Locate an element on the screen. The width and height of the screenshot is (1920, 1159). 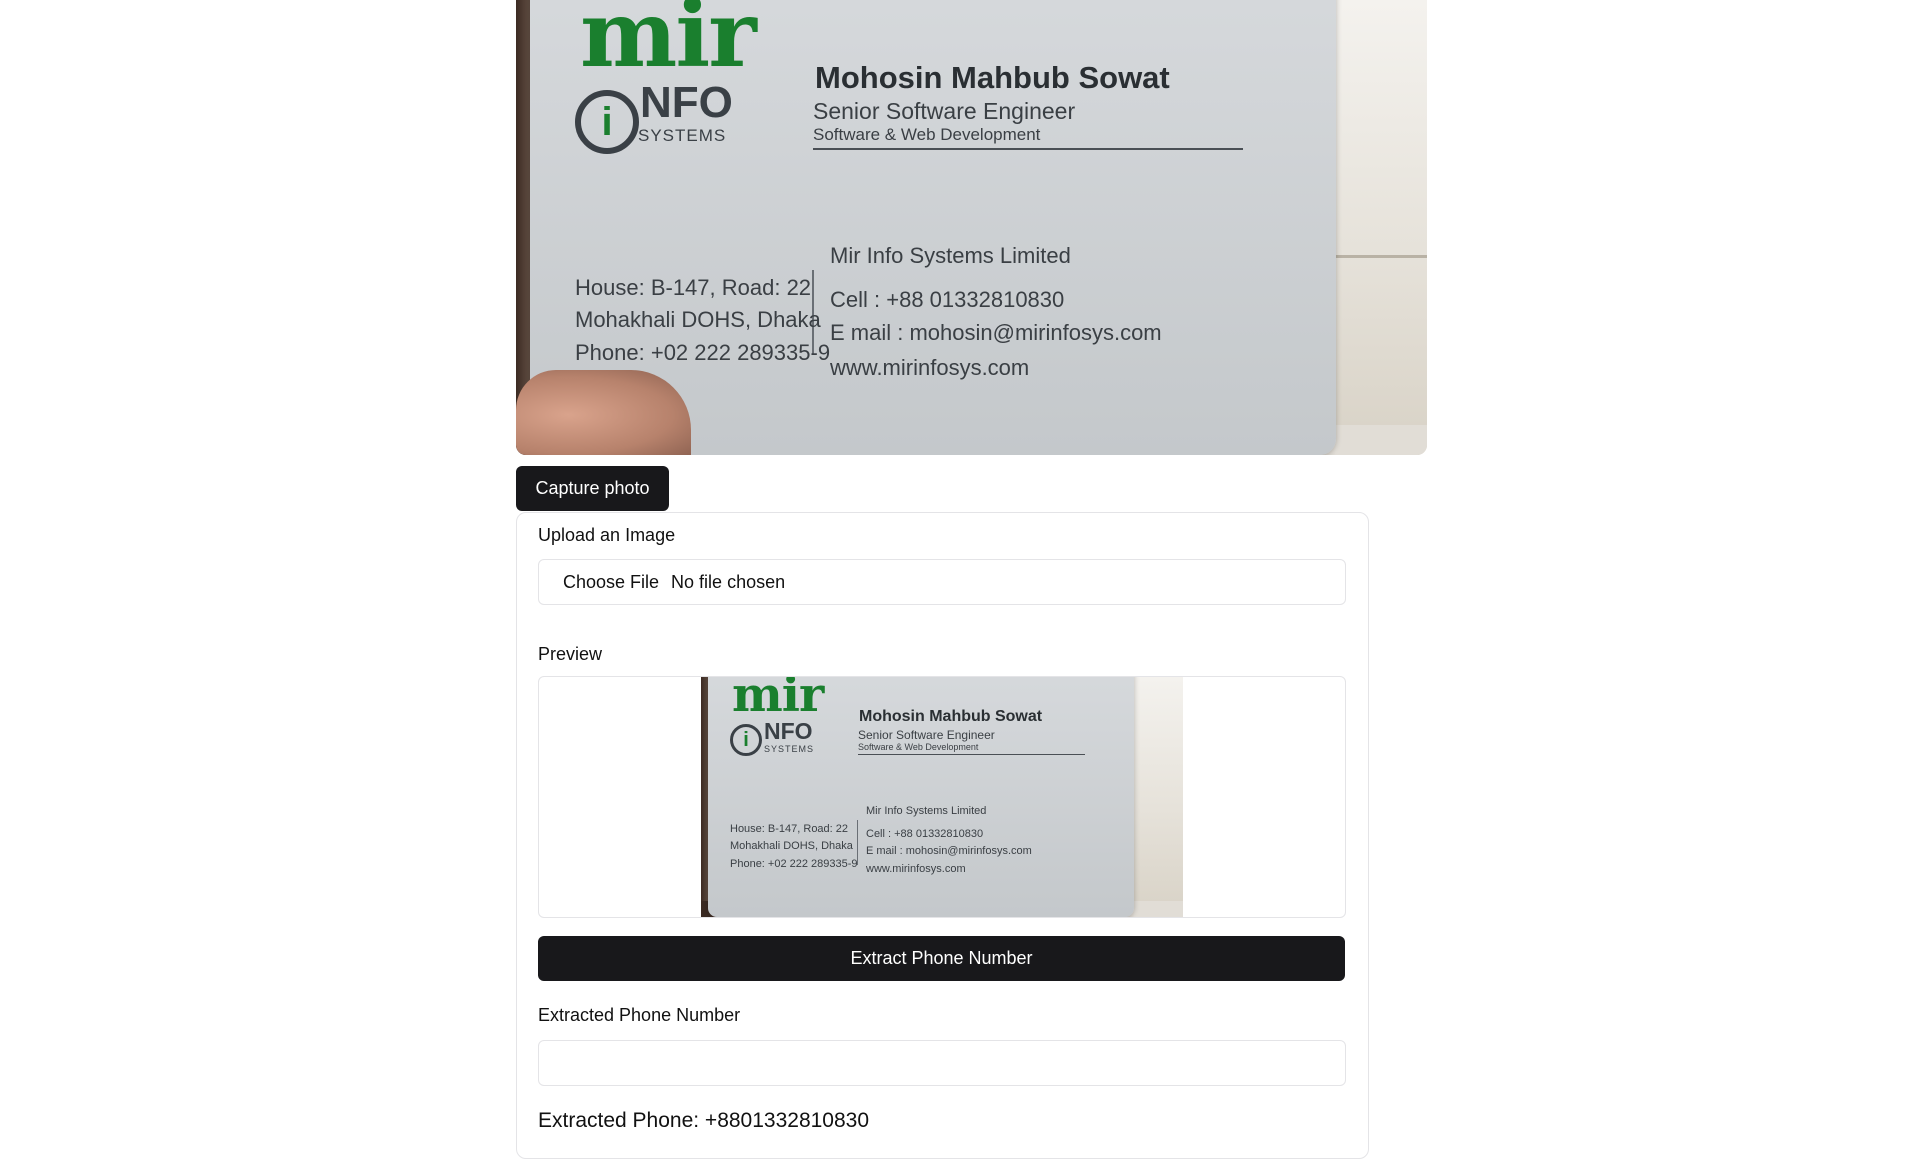
card-address-line1: House: B-147, Road: 22 is located at coordinates (693, 287).